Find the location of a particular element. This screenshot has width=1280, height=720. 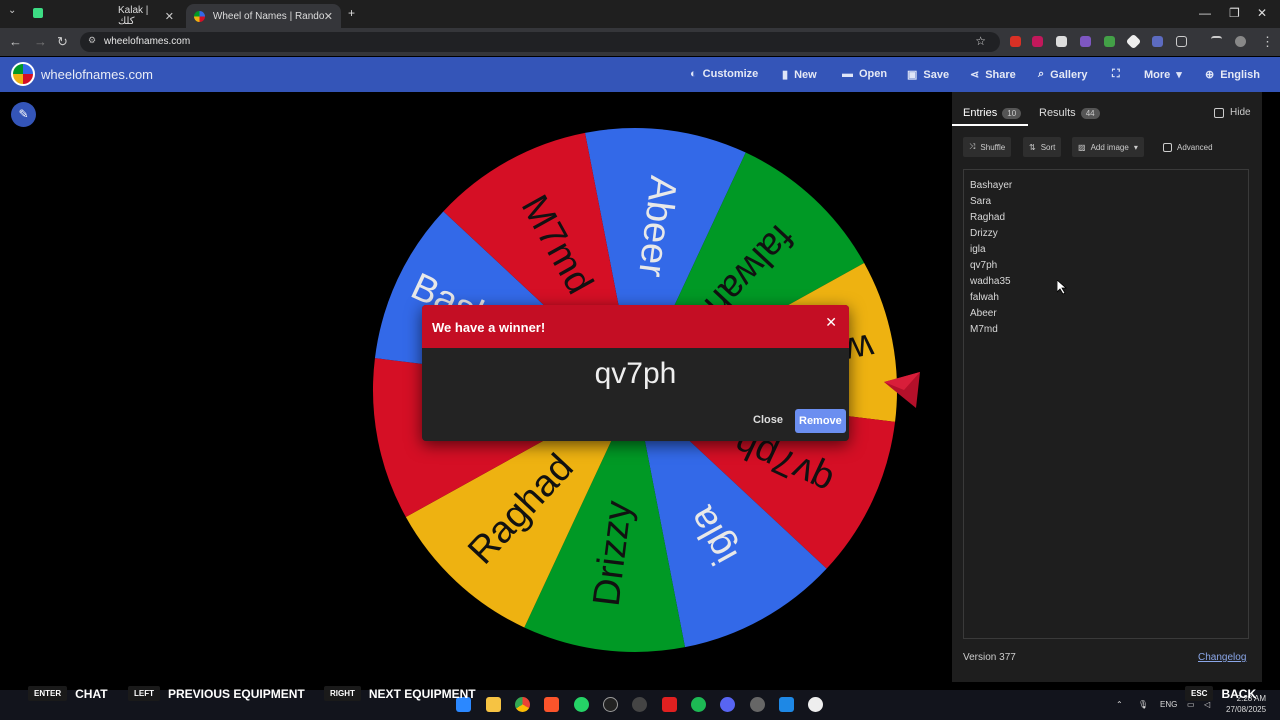

shuffle-icon: ⤨ is located at coordinates (972, 146).